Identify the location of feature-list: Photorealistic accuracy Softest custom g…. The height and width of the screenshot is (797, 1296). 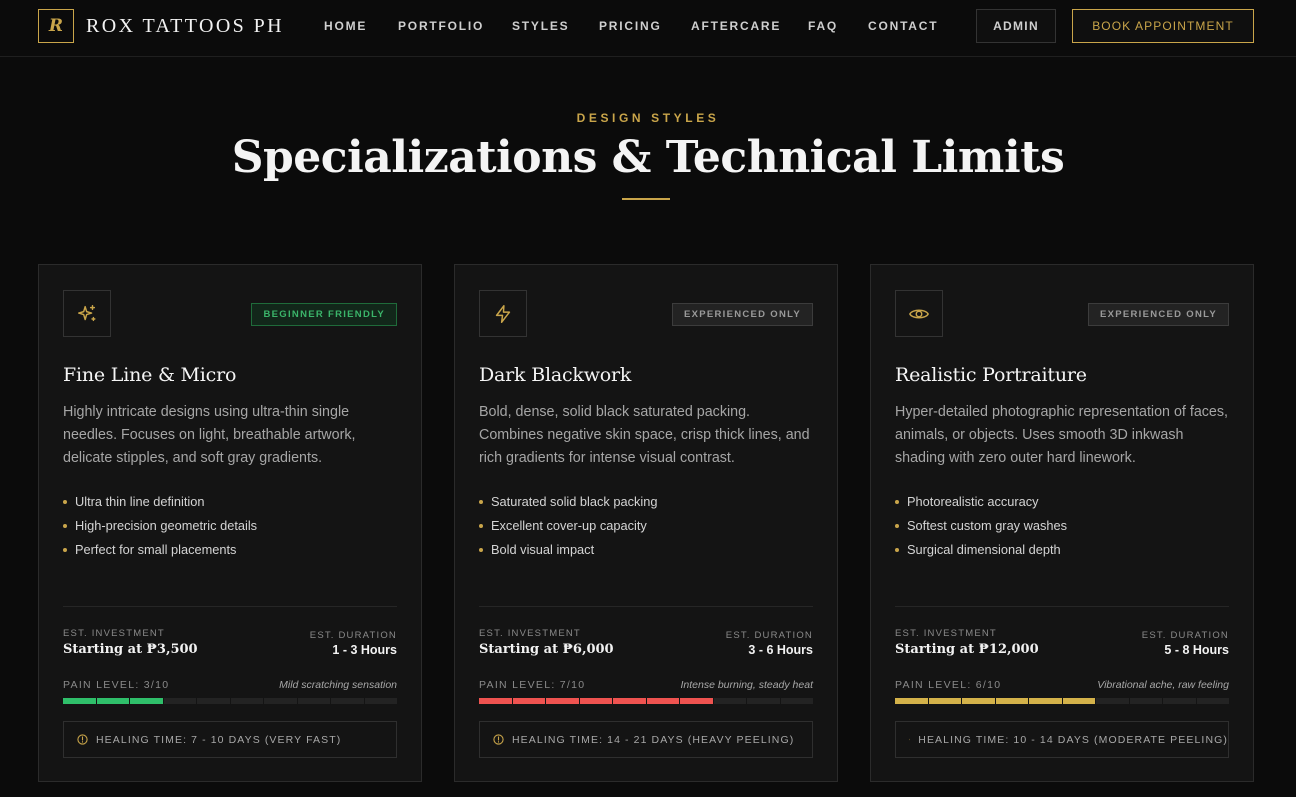
(981, 528).